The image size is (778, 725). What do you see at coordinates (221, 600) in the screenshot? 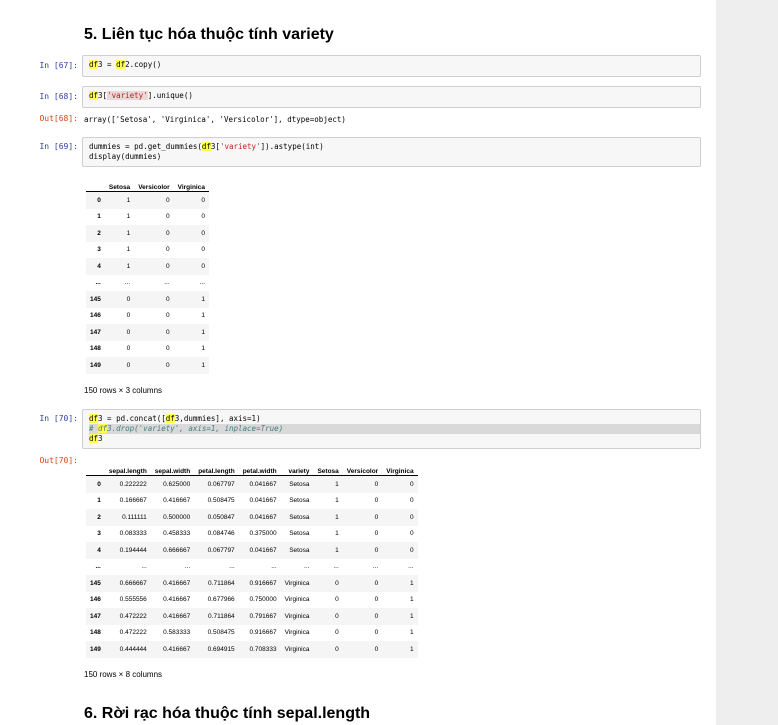
I see `table-cell: 0.677966` at bounding box center [221, 600].